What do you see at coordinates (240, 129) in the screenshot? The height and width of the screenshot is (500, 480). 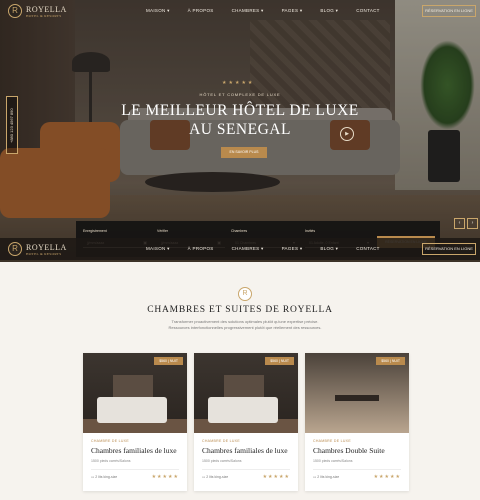 I see `hero-headline-line2: AU SENEGAL` at bounding box center [240, 129].